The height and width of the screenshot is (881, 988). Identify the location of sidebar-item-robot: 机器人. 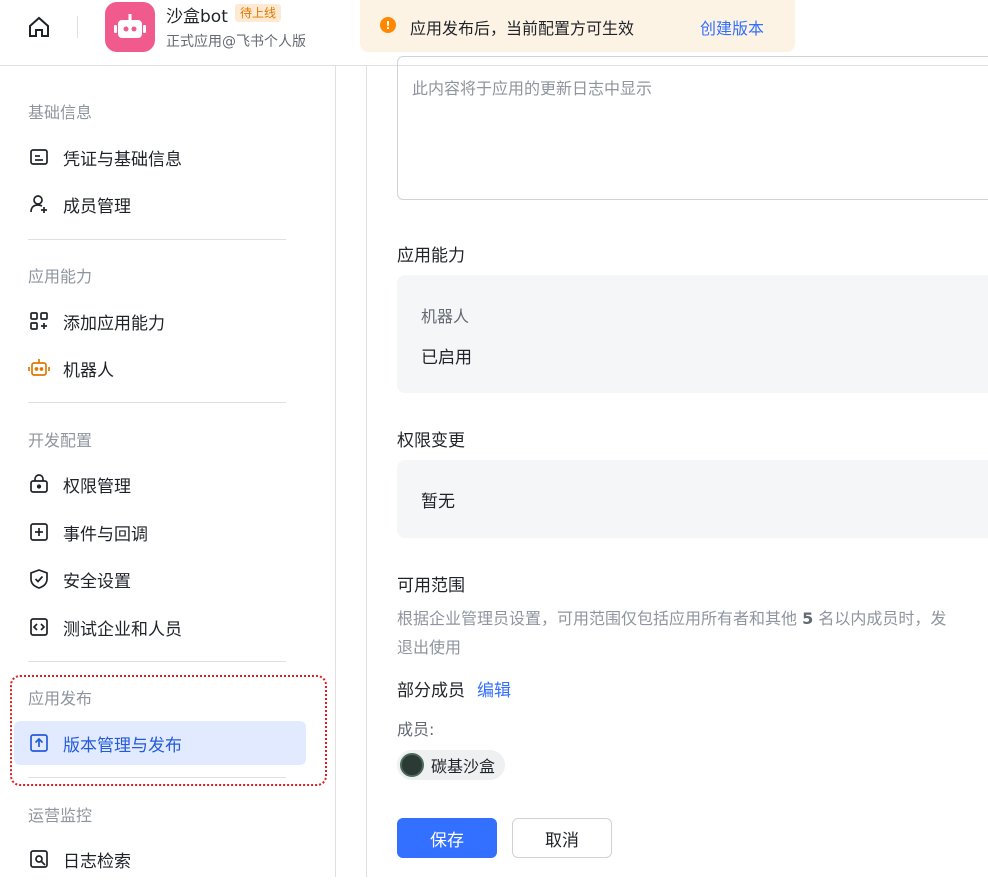
(160, 368).